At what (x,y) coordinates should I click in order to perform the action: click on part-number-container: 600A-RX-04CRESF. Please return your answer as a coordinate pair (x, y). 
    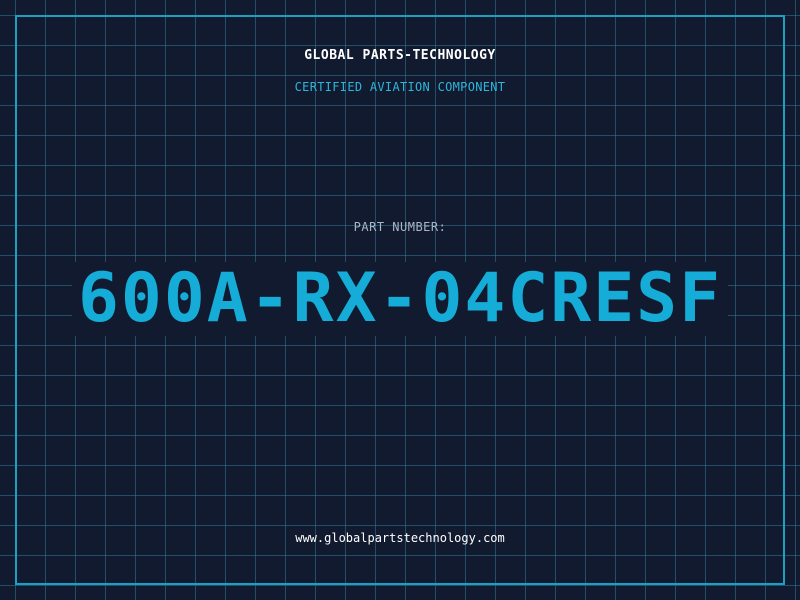
    Looking at the image, I should click on (400, 299).